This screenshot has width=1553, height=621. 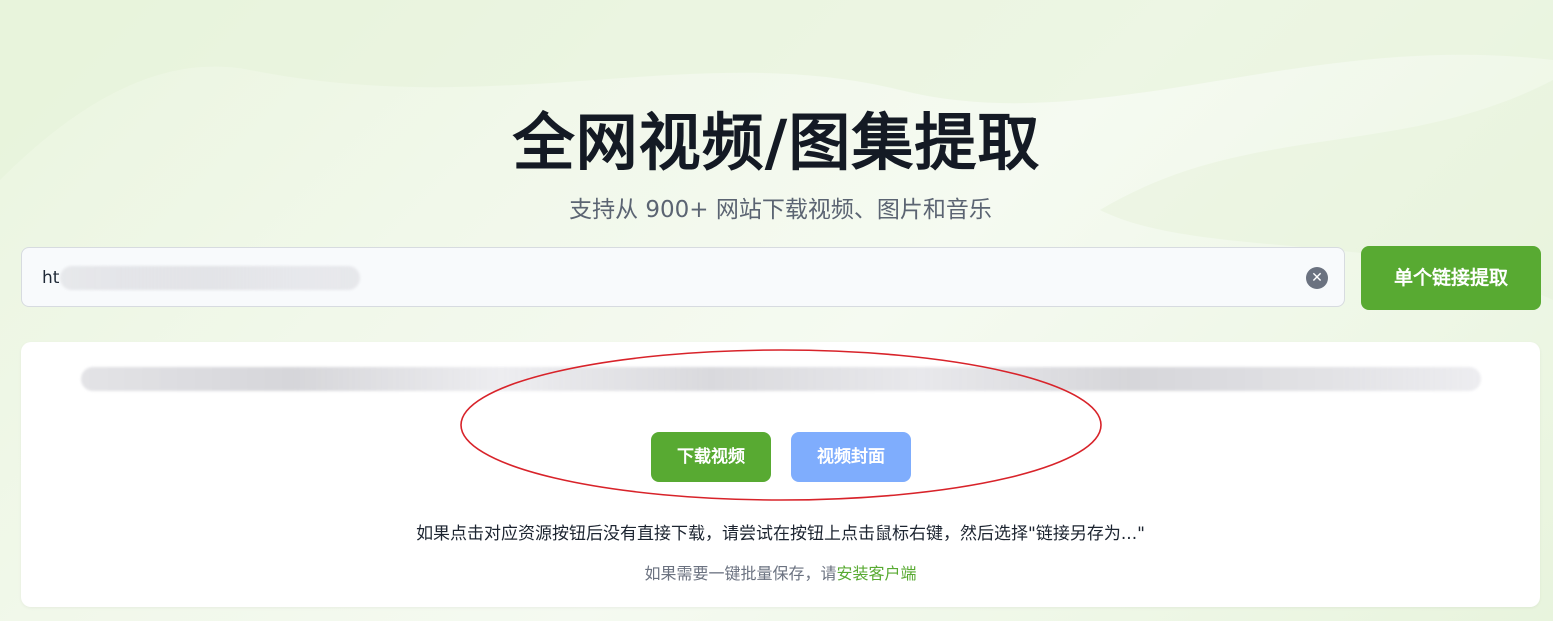 I want to click on batch-save-text: 如果需要一键批量保存，请, so click(x=740, y=573).